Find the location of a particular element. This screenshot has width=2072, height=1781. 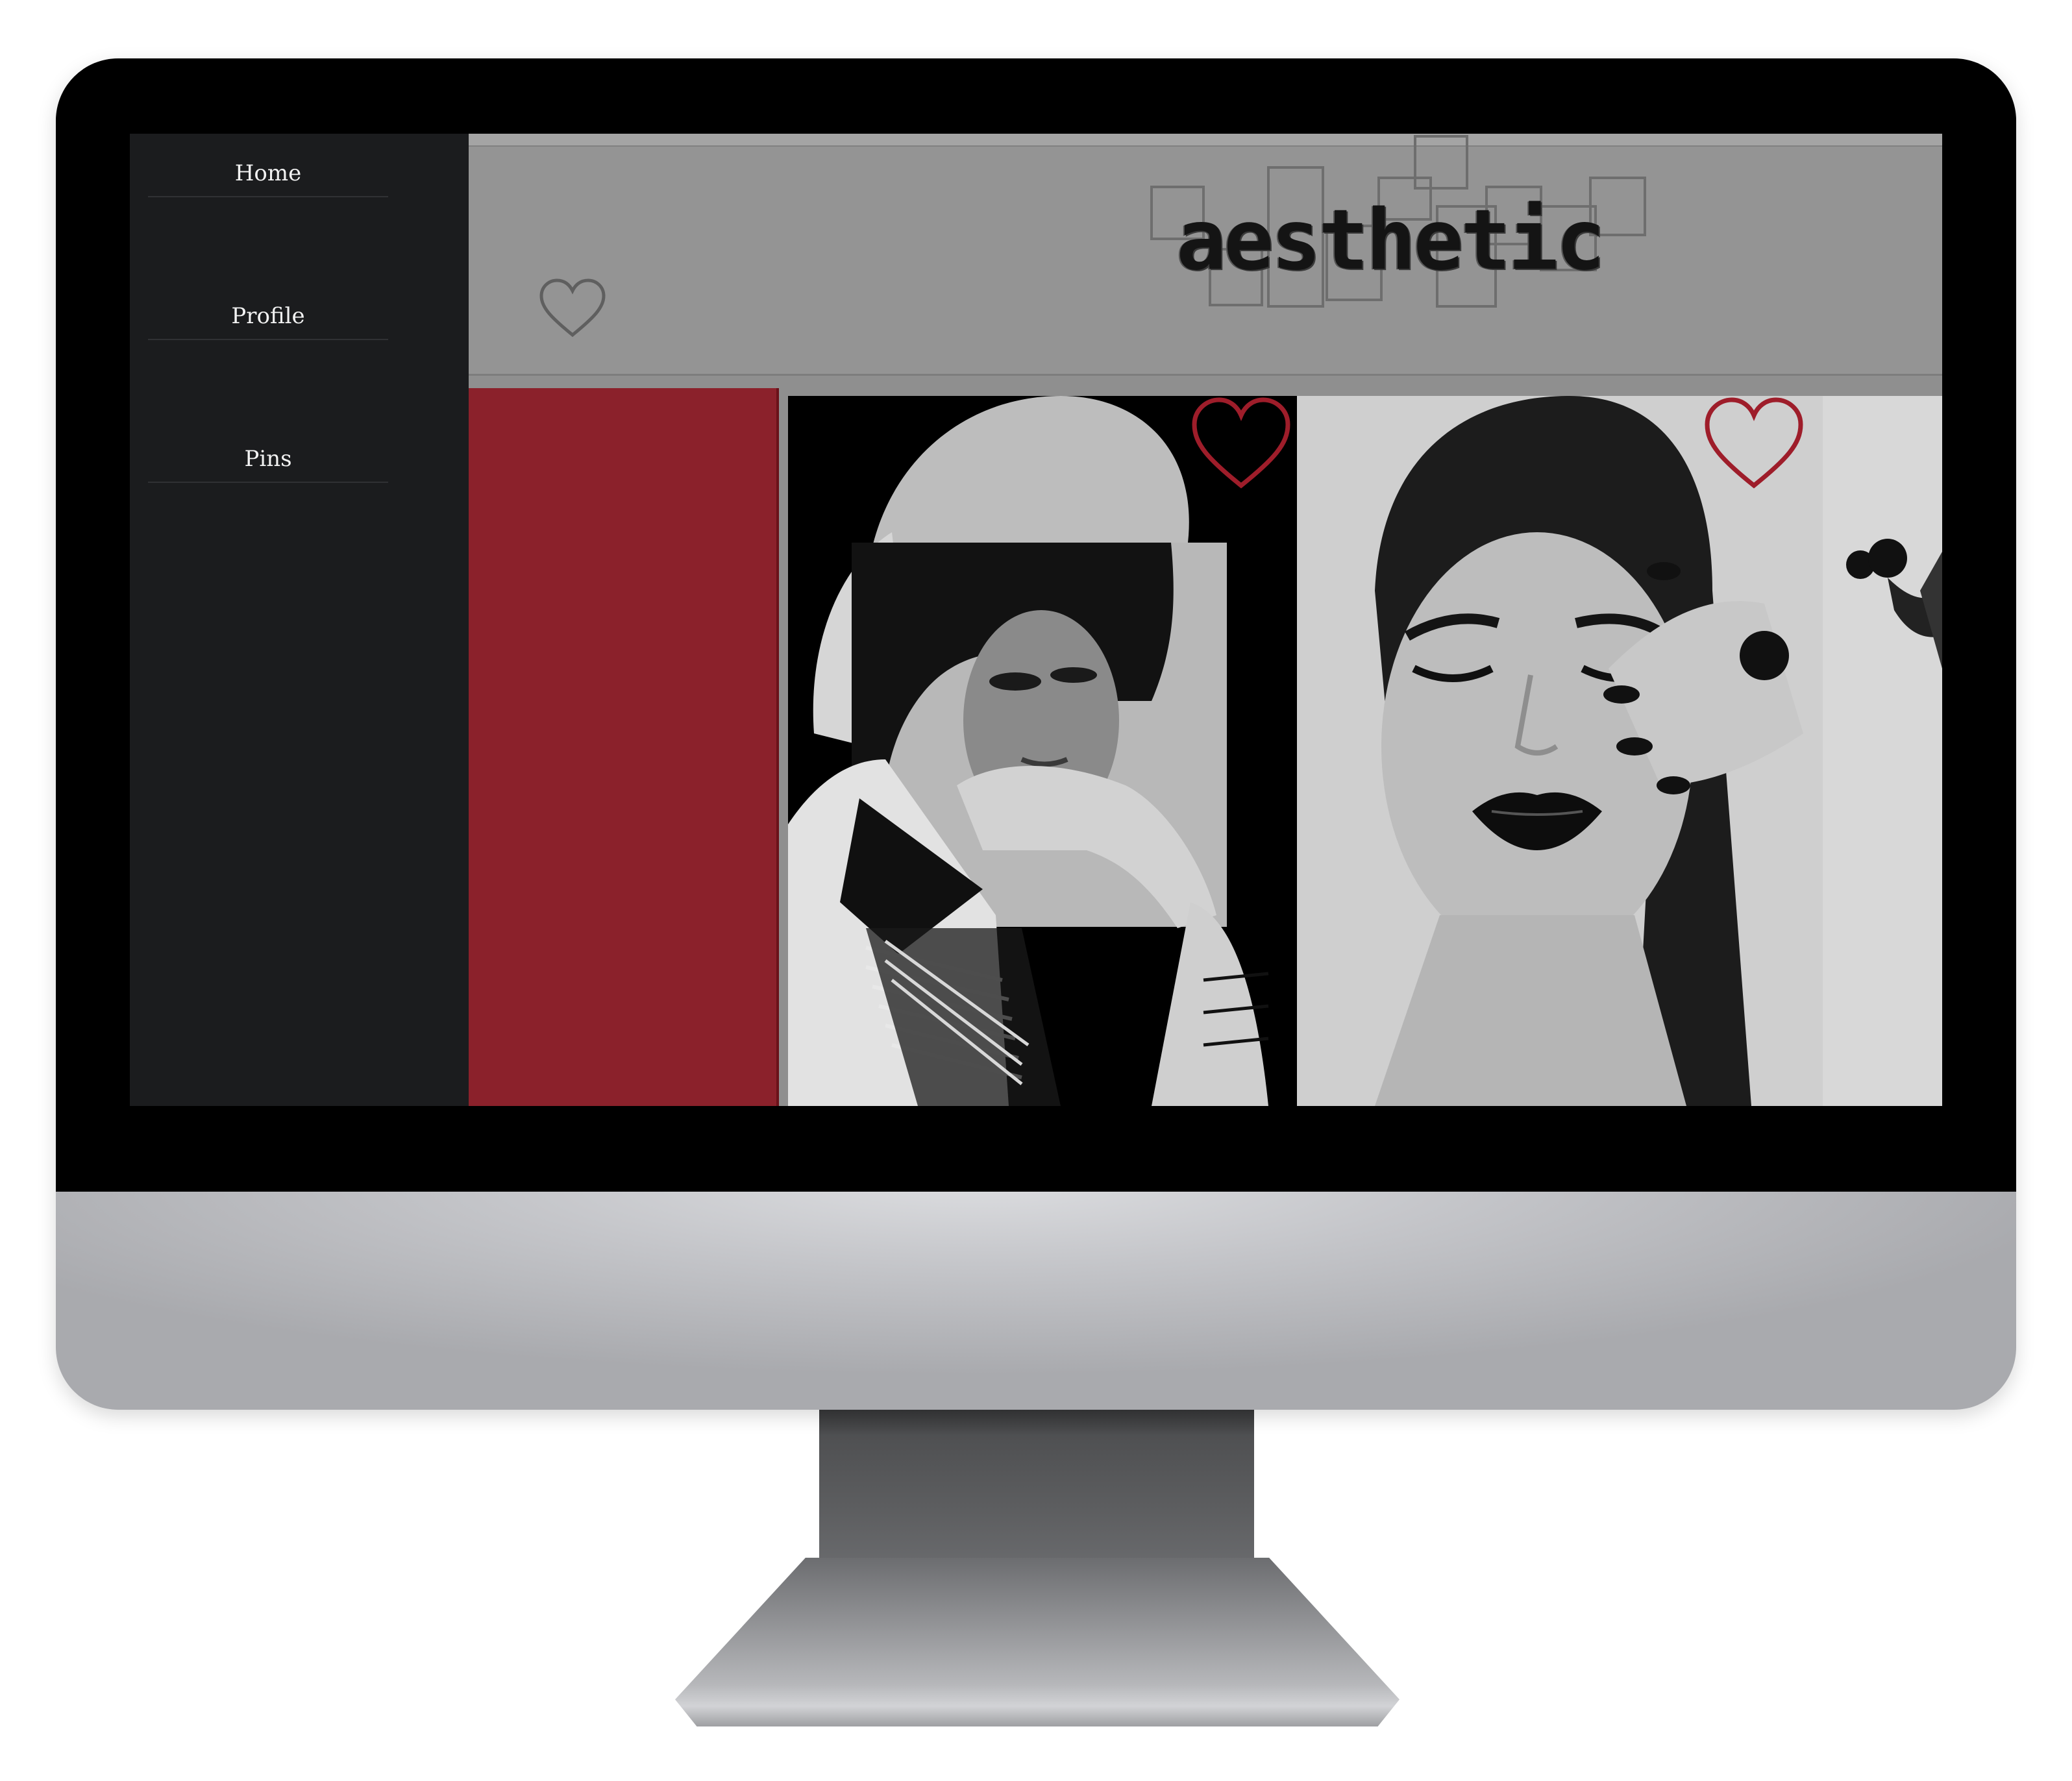

pin-image-bob-portrait is located at coordinates (1042, 751).